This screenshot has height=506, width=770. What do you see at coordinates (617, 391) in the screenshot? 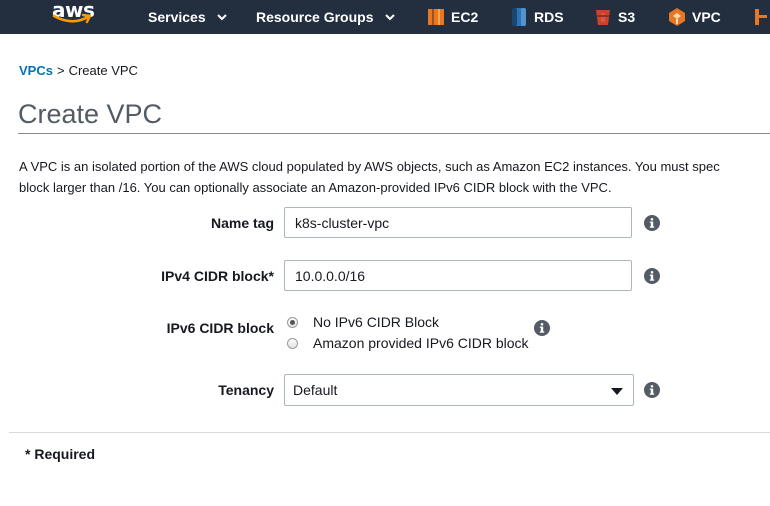
I see `caret-down-icon` at bounding box center [617, 391].